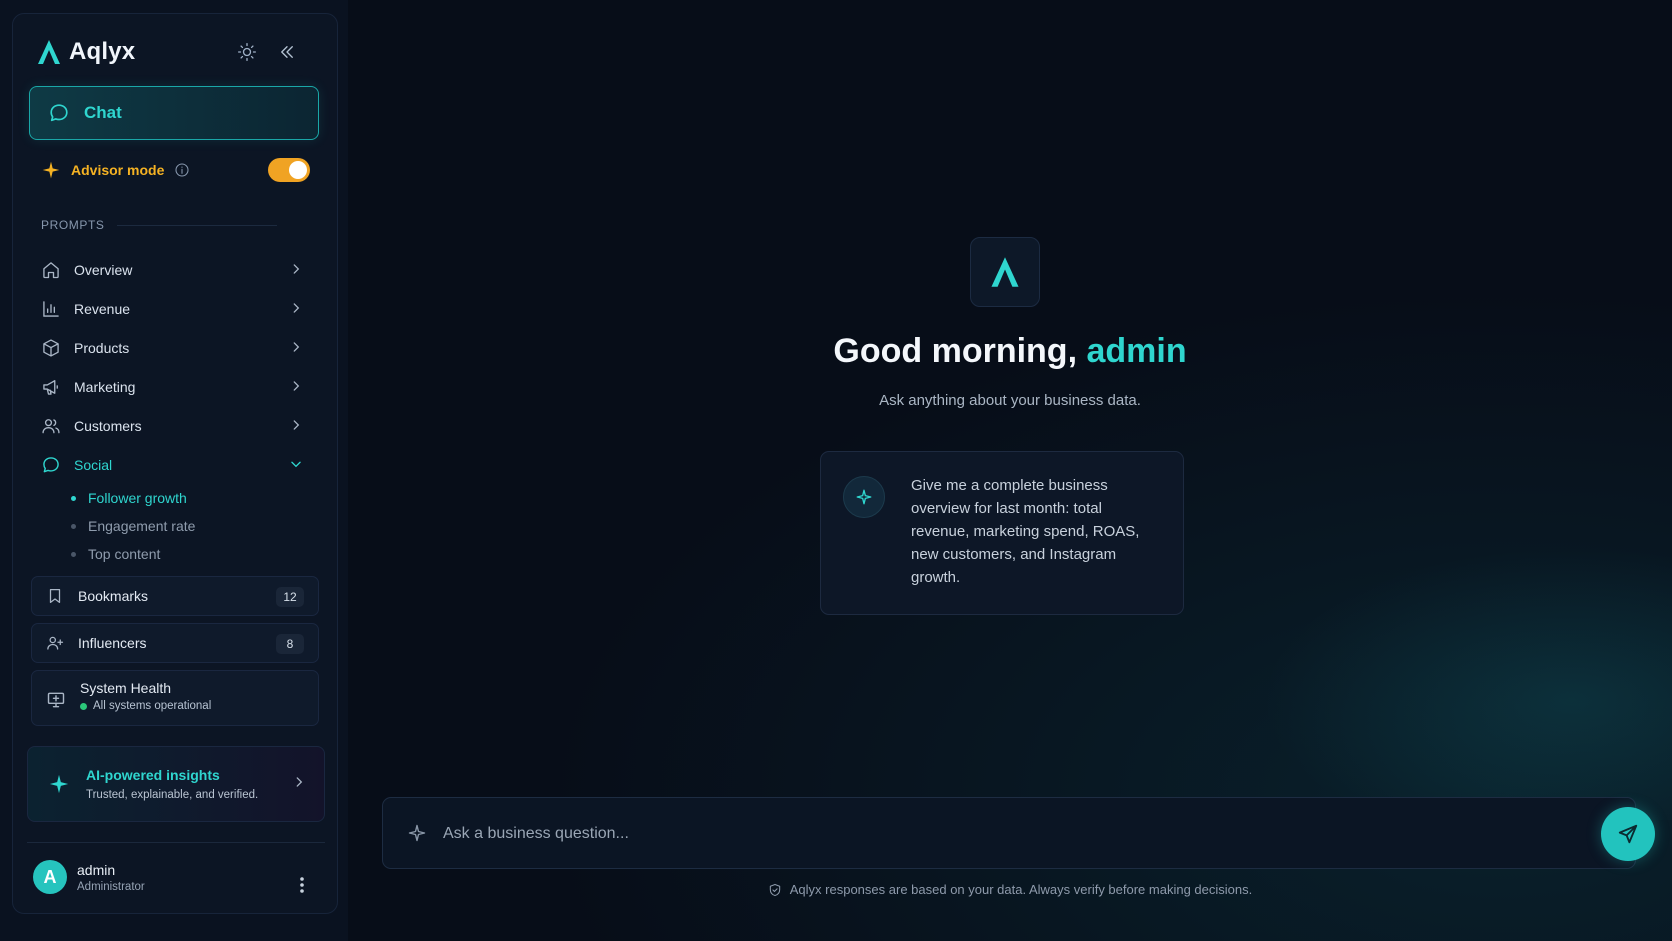 The height and width of the screenshot is (941, 1672). Describe the element at coordinates (1440, 670) in the screenshot. I see `background-glow` at that location.